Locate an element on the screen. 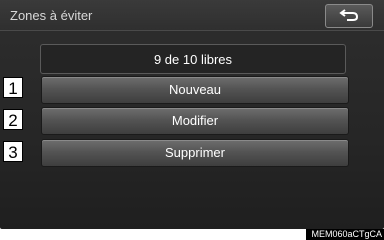 The height and width of the screenshot is (240, 384). callout-marker-3: 3 is located at coordinates (13, 151).